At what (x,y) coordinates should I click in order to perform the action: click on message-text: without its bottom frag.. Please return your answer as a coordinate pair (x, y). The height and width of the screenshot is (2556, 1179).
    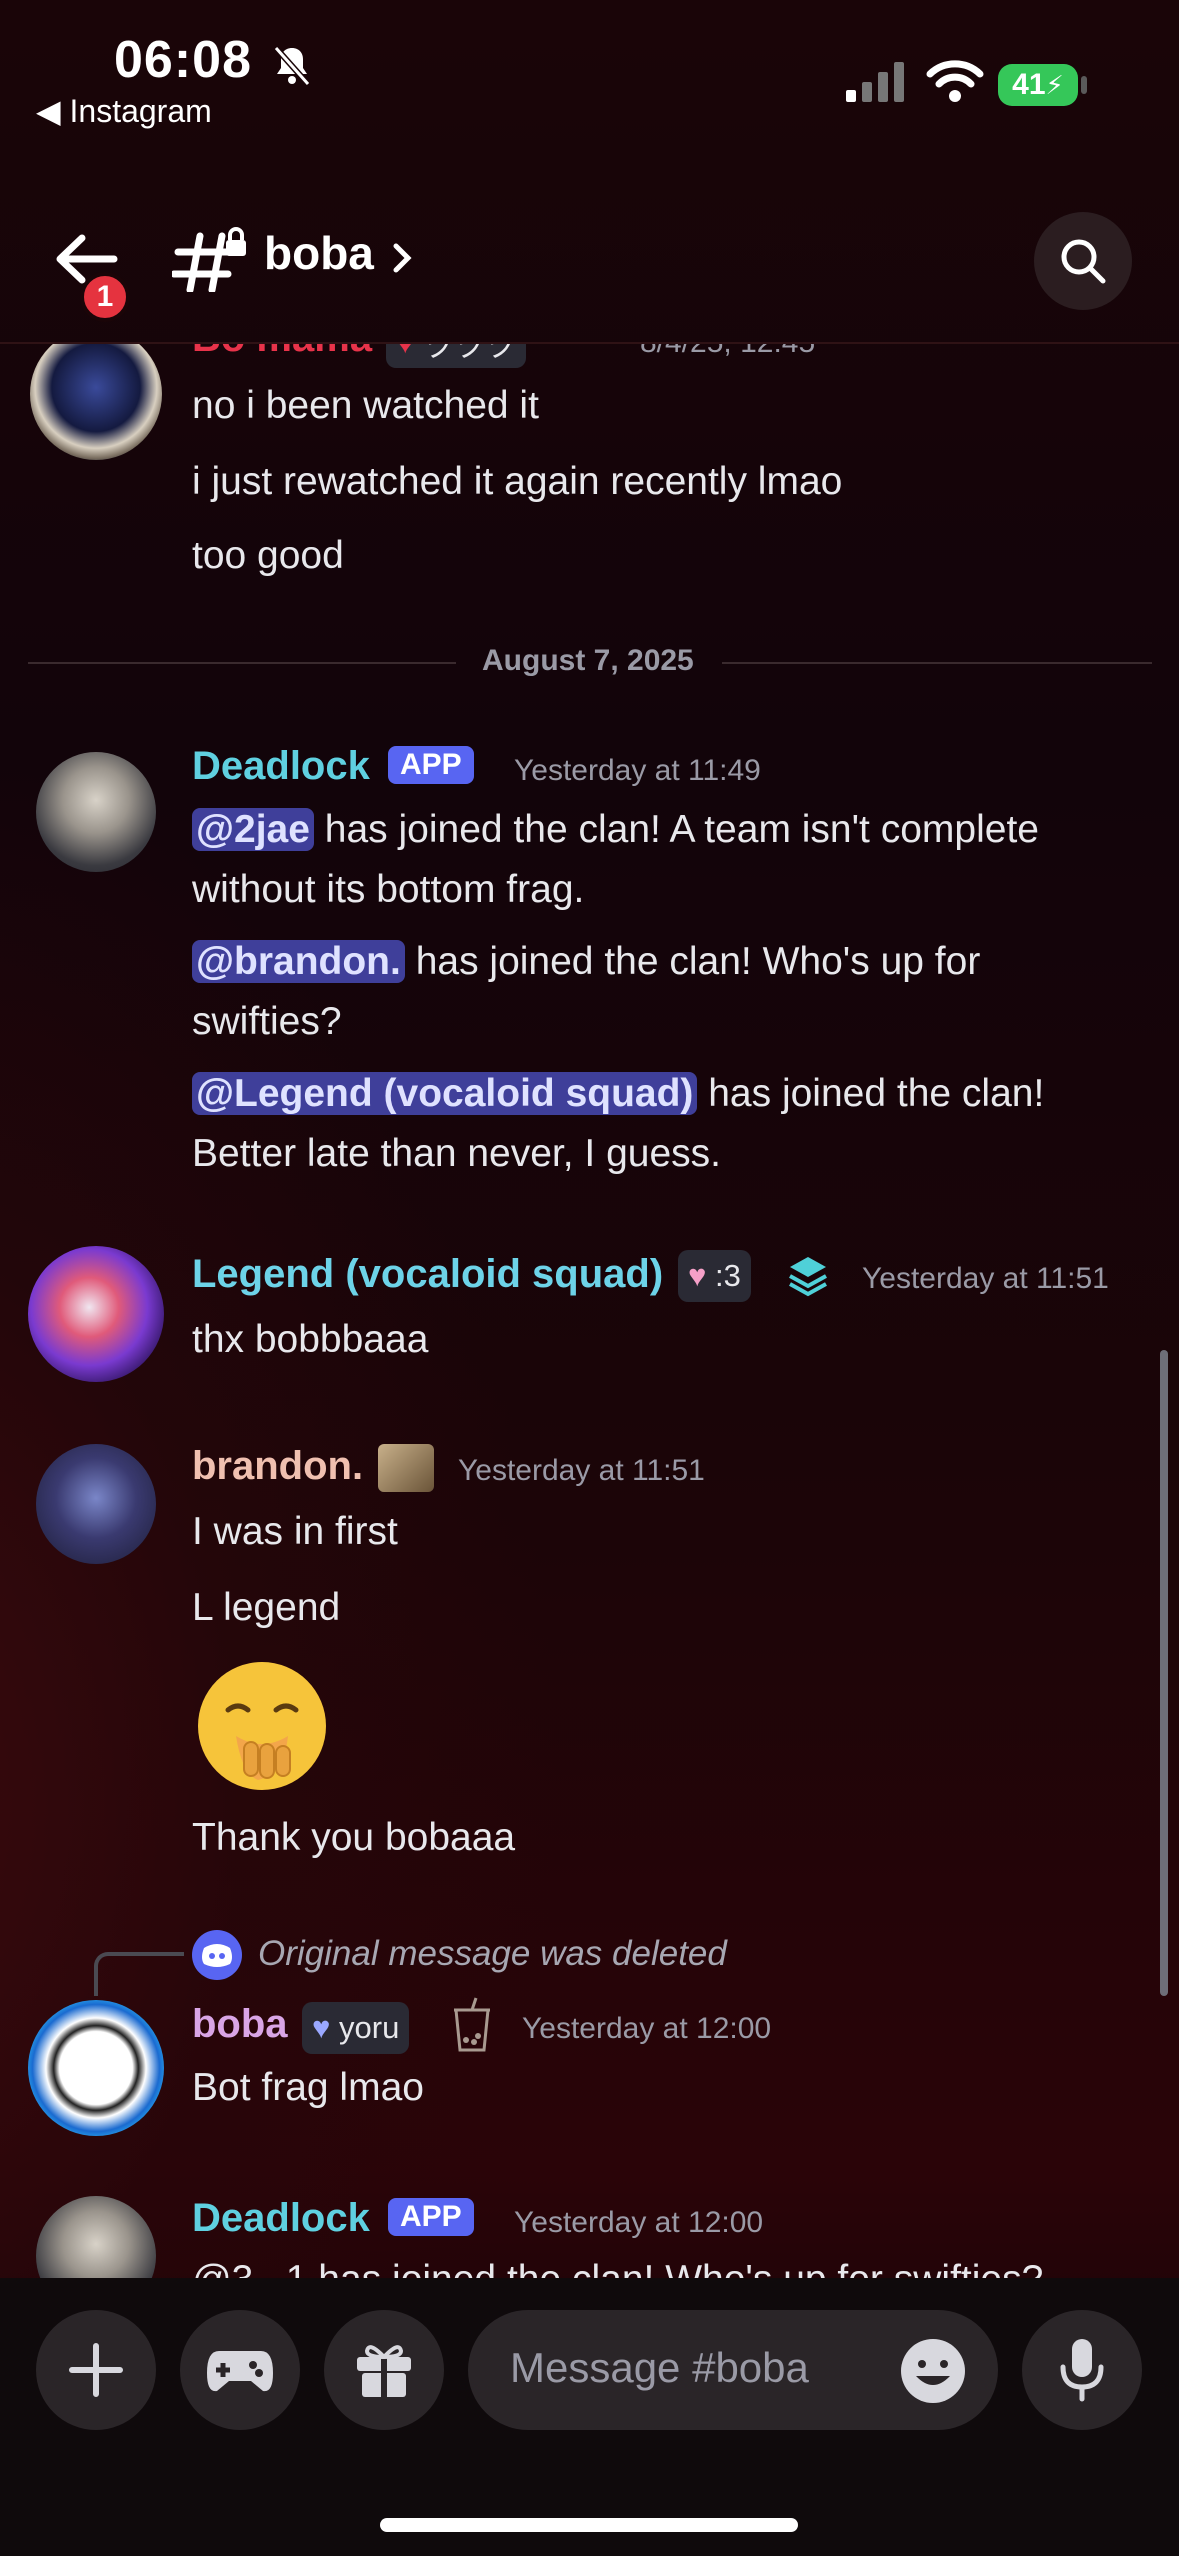
    Looking at the image, I should click on (388, 889).